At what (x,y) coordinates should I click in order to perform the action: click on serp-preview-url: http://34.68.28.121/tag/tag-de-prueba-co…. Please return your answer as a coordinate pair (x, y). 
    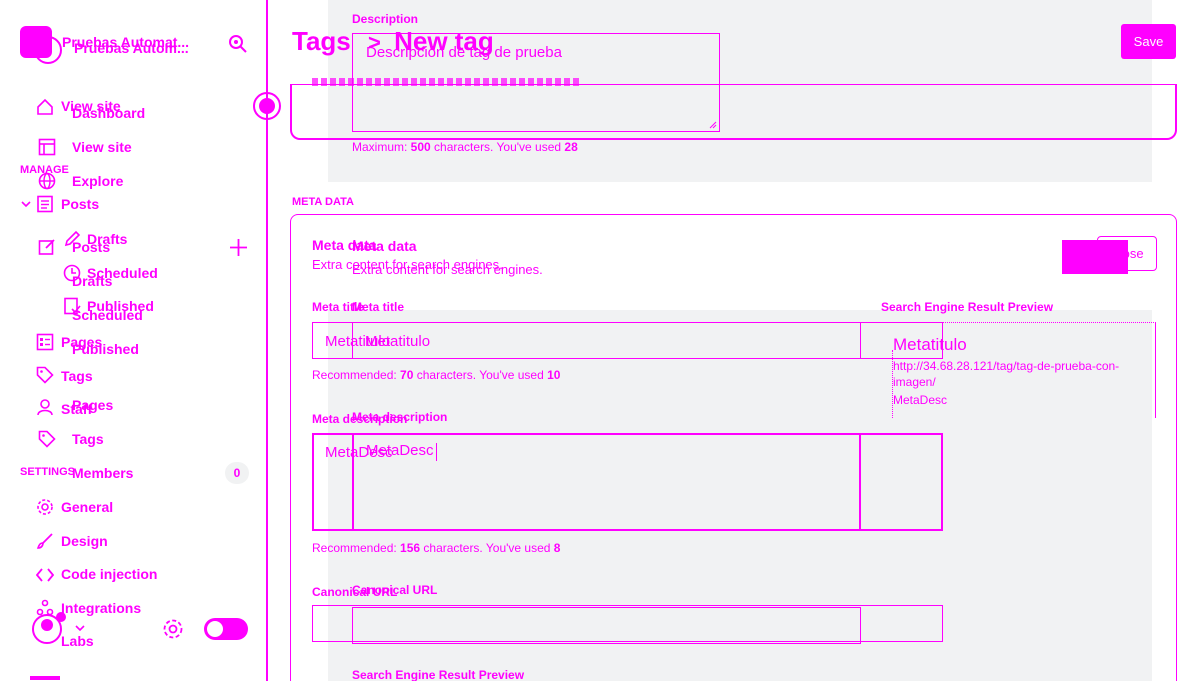
    Looking at the image, I should click on (1006, 374).